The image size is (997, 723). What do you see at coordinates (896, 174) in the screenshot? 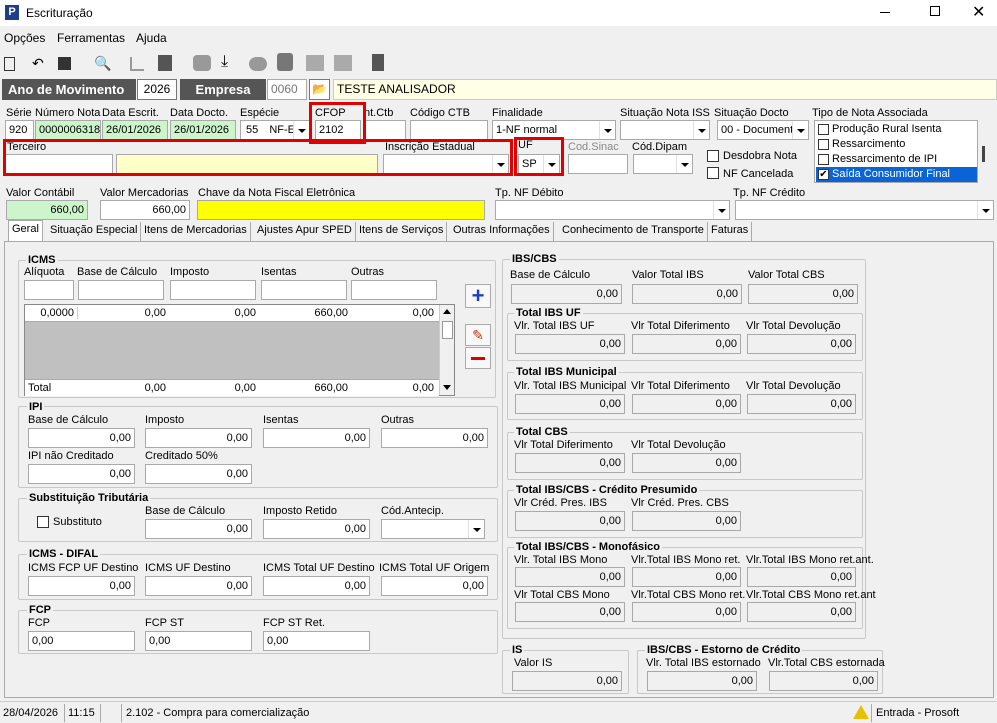
I see `list-item-selected: ✔ Saída Consumidor Final` at bounding box center [896, 174].